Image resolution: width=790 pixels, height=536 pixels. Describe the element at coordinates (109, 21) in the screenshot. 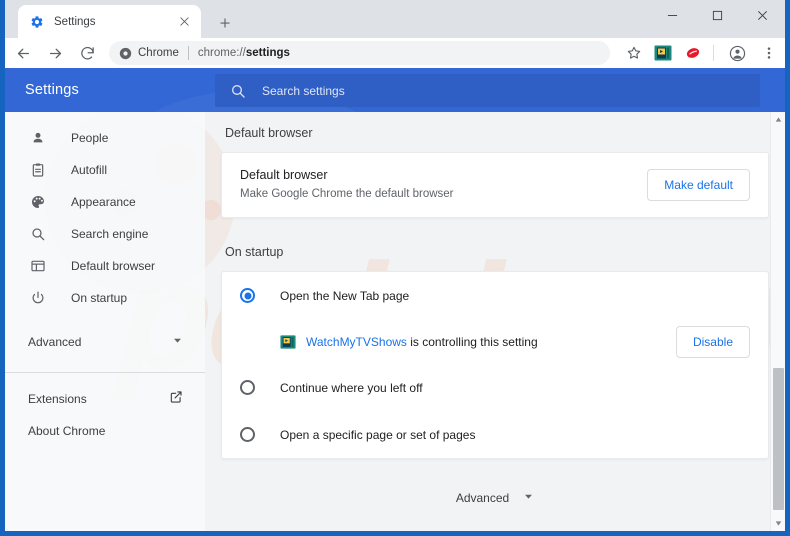

I see `browser-tab-settings: Settings` at that location.